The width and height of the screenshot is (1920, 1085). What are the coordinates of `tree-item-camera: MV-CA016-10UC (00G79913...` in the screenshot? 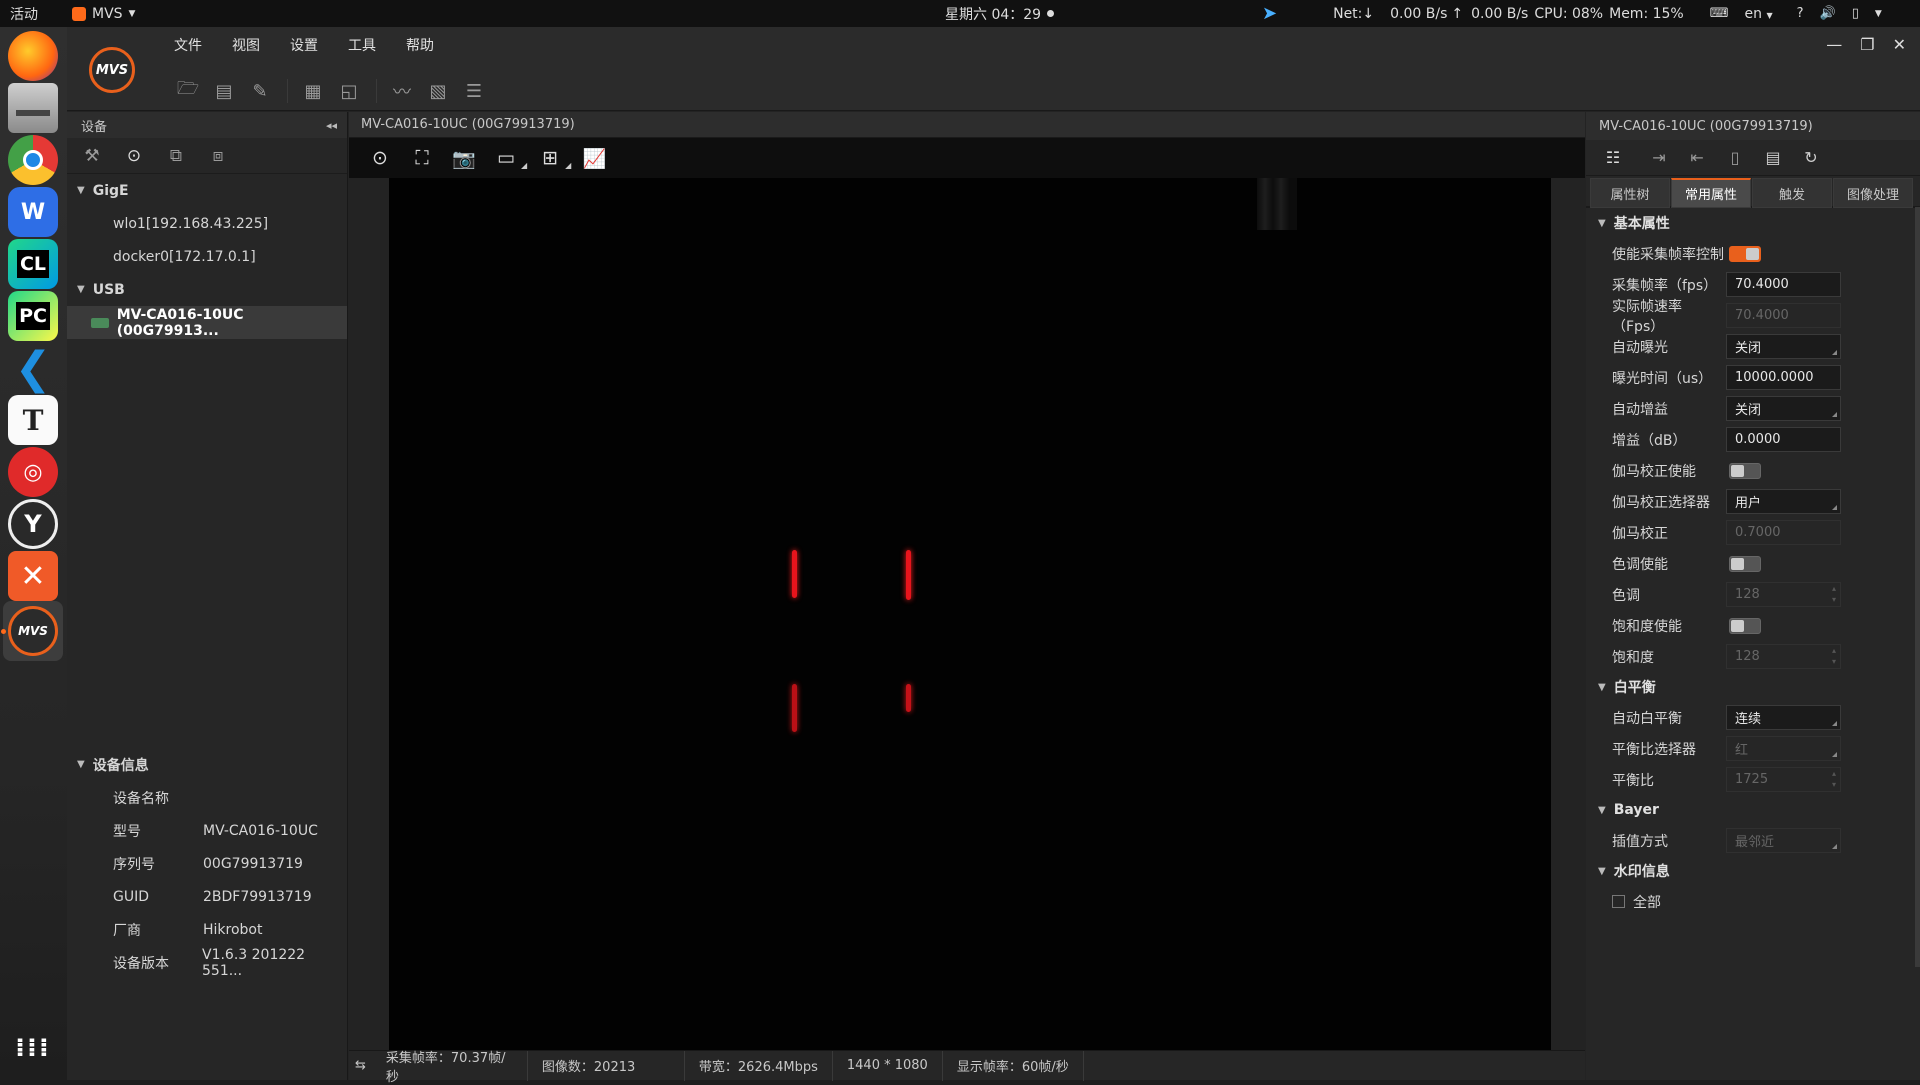 It's located at (207, 322).